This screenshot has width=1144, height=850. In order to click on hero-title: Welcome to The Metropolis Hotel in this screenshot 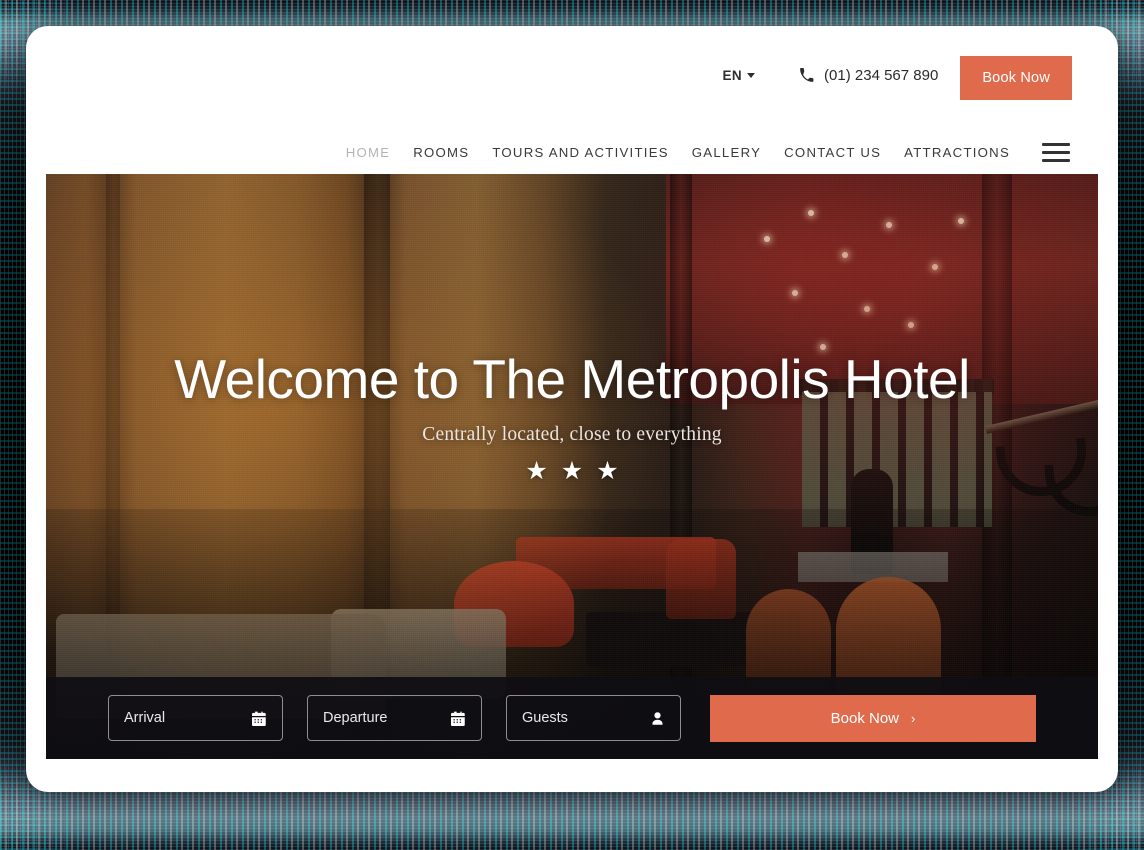, I will do `click(572, 379)`.